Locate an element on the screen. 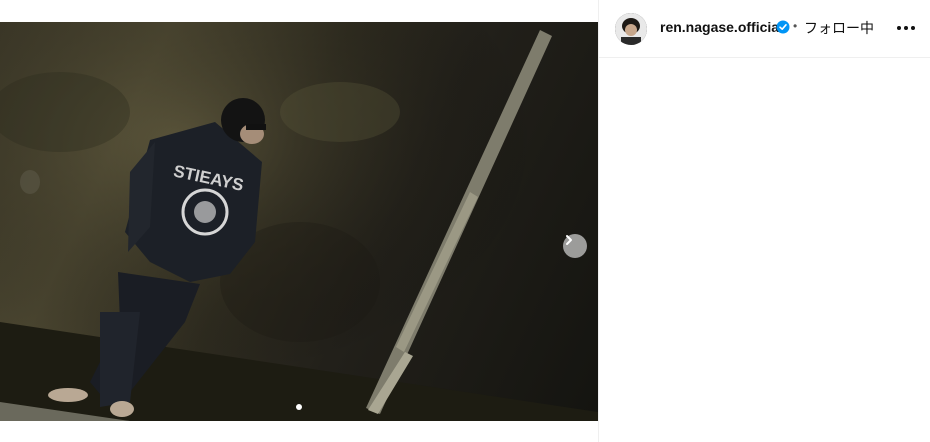 Image resolution: width=930 pixels, height=442 pixels. carousel-indicator is located at coordinates (299, 407).